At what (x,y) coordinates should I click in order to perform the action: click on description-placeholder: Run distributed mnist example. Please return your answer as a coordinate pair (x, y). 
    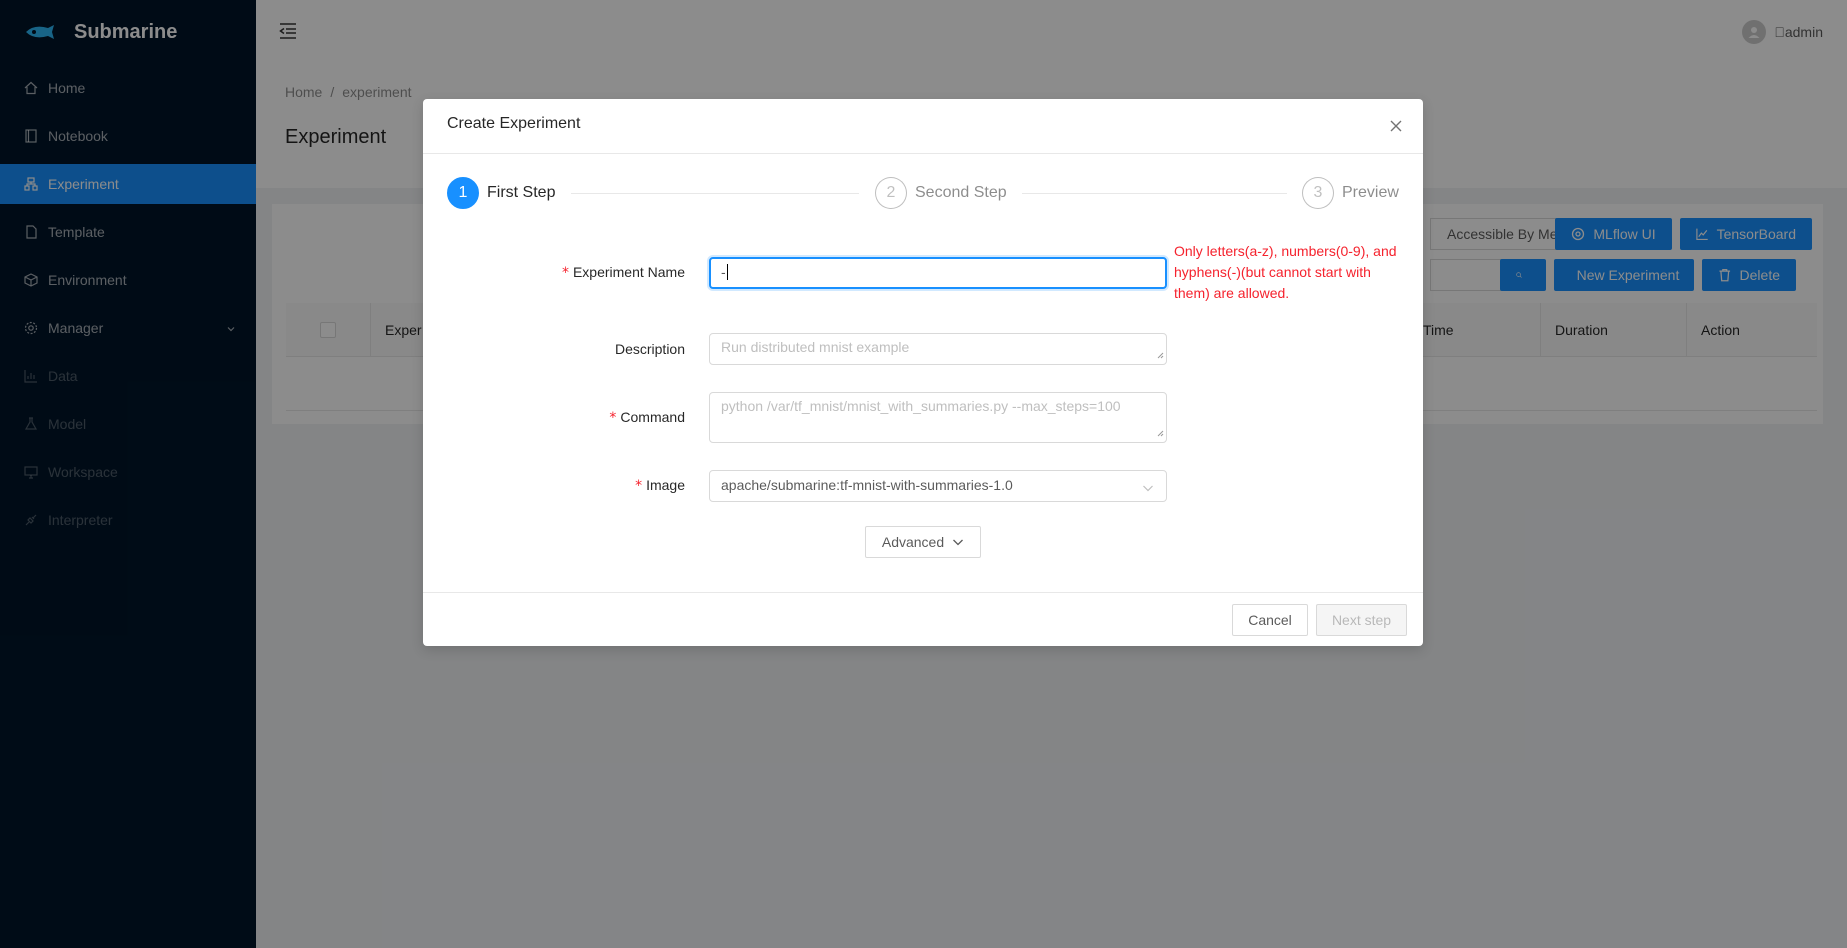
    Looking at the image, I should click on (815, 347).